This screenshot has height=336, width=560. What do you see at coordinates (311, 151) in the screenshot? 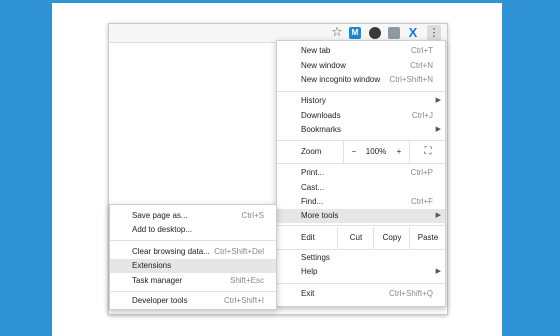
I see `zoom-label: Zoom` at bounding box center [311, 151].